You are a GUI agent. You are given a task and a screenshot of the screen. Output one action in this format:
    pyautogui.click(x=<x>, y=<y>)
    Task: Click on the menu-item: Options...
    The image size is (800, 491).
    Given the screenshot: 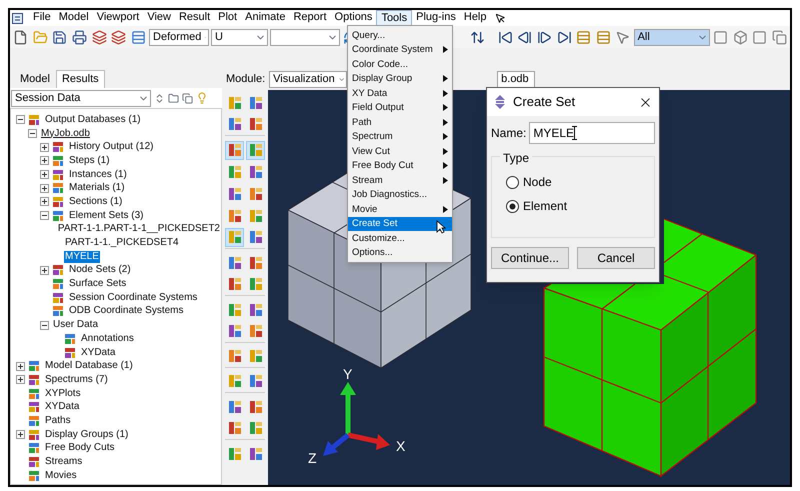 What is the action you would take?
    pyautogui.click(x=400, y=253)
    